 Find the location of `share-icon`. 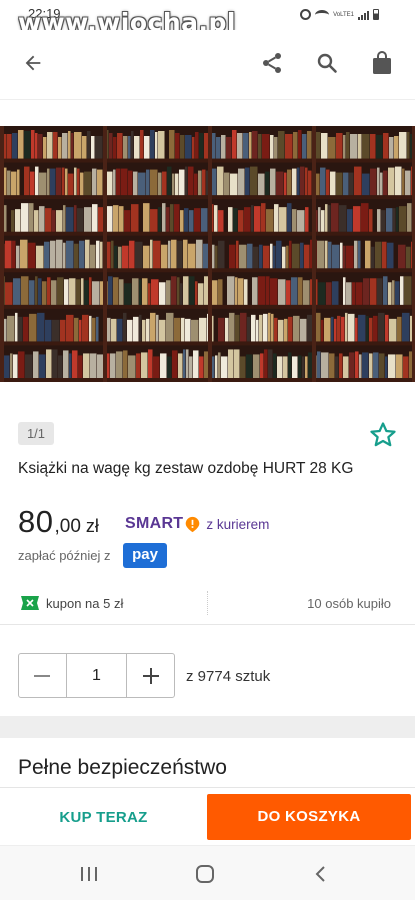

share-icon is located at coordinates (272, 63).